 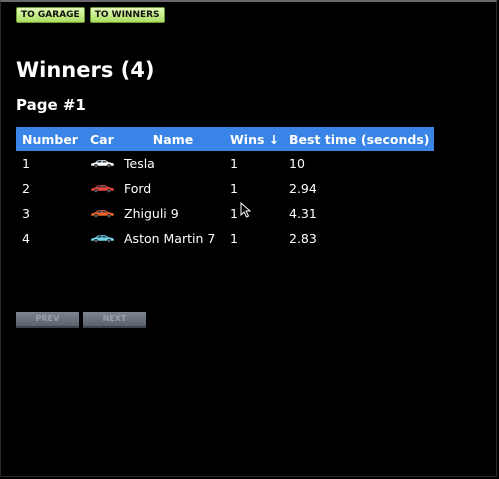 I want to click on cell-number: 2, so click(x=26, y=188).